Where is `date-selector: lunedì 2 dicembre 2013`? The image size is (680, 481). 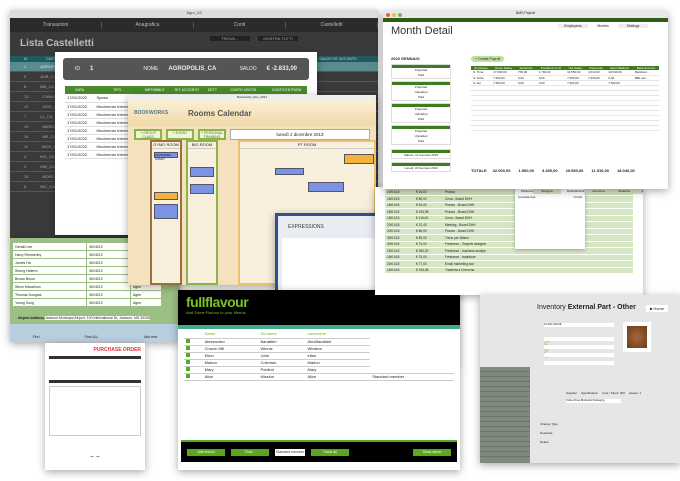 date-selector: lunedì 2 dicembre 2013 is located at coordinates (300, 134).